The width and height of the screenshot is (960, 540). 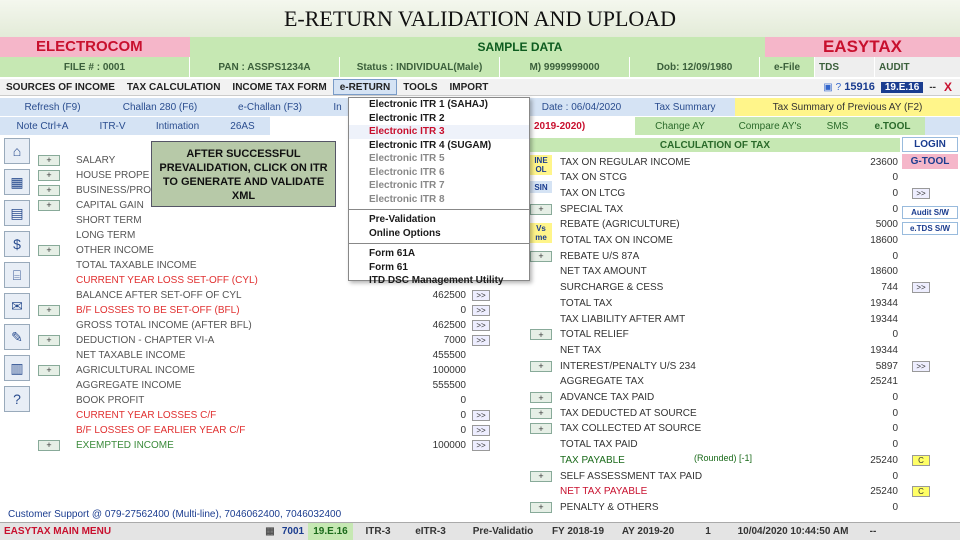 I want to click on status-fy: FY 2018-19, so click(x=578, y=531).